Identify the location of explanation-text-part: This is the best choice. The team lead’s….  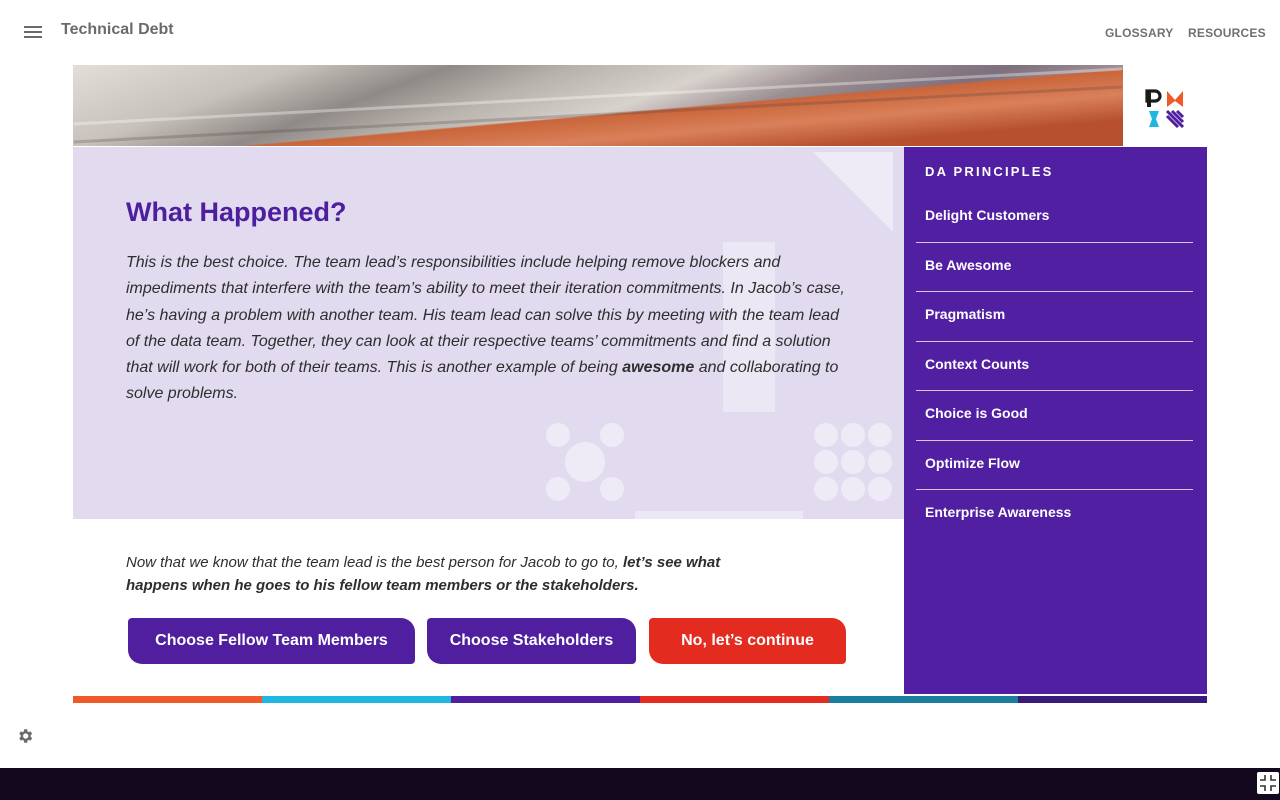
(485, 315).